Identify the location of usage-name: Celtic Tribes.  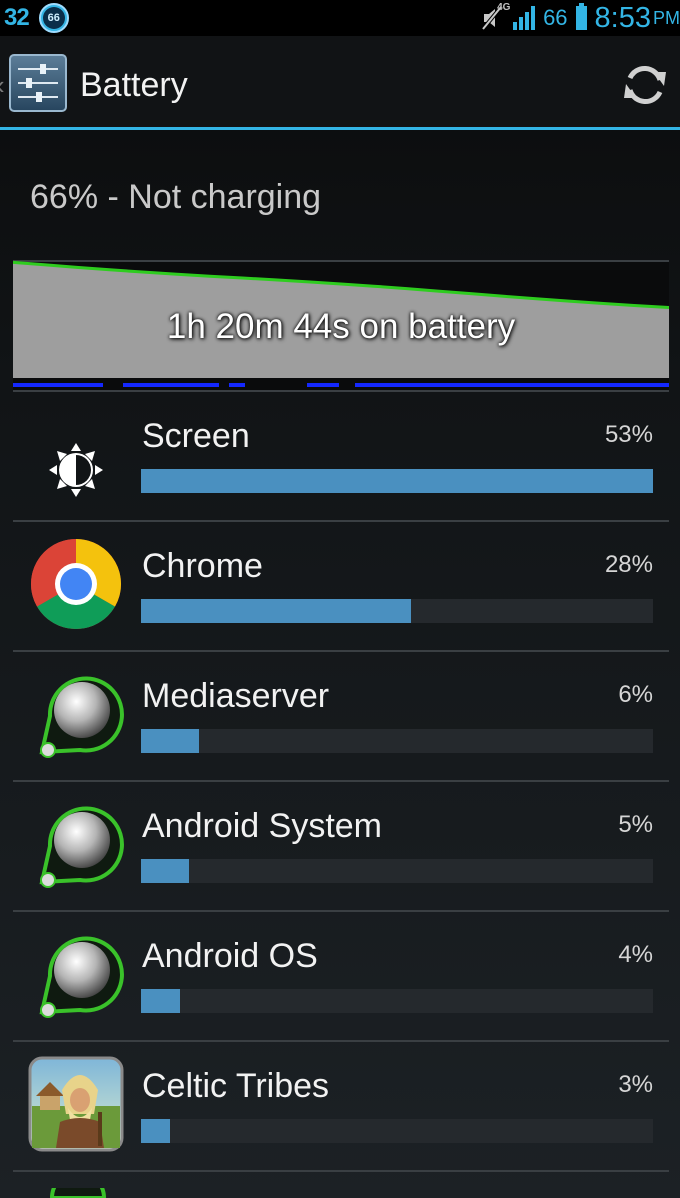
(236, 1086).